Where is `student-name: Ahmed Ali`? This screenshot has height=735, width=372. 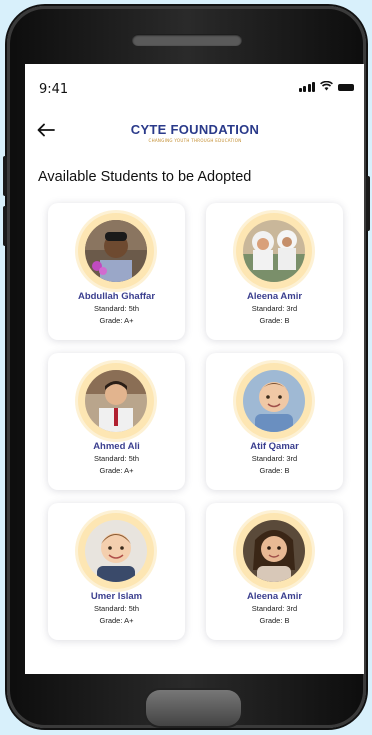 student-name: Ahmed Ali is located at coordinates (116, 446).